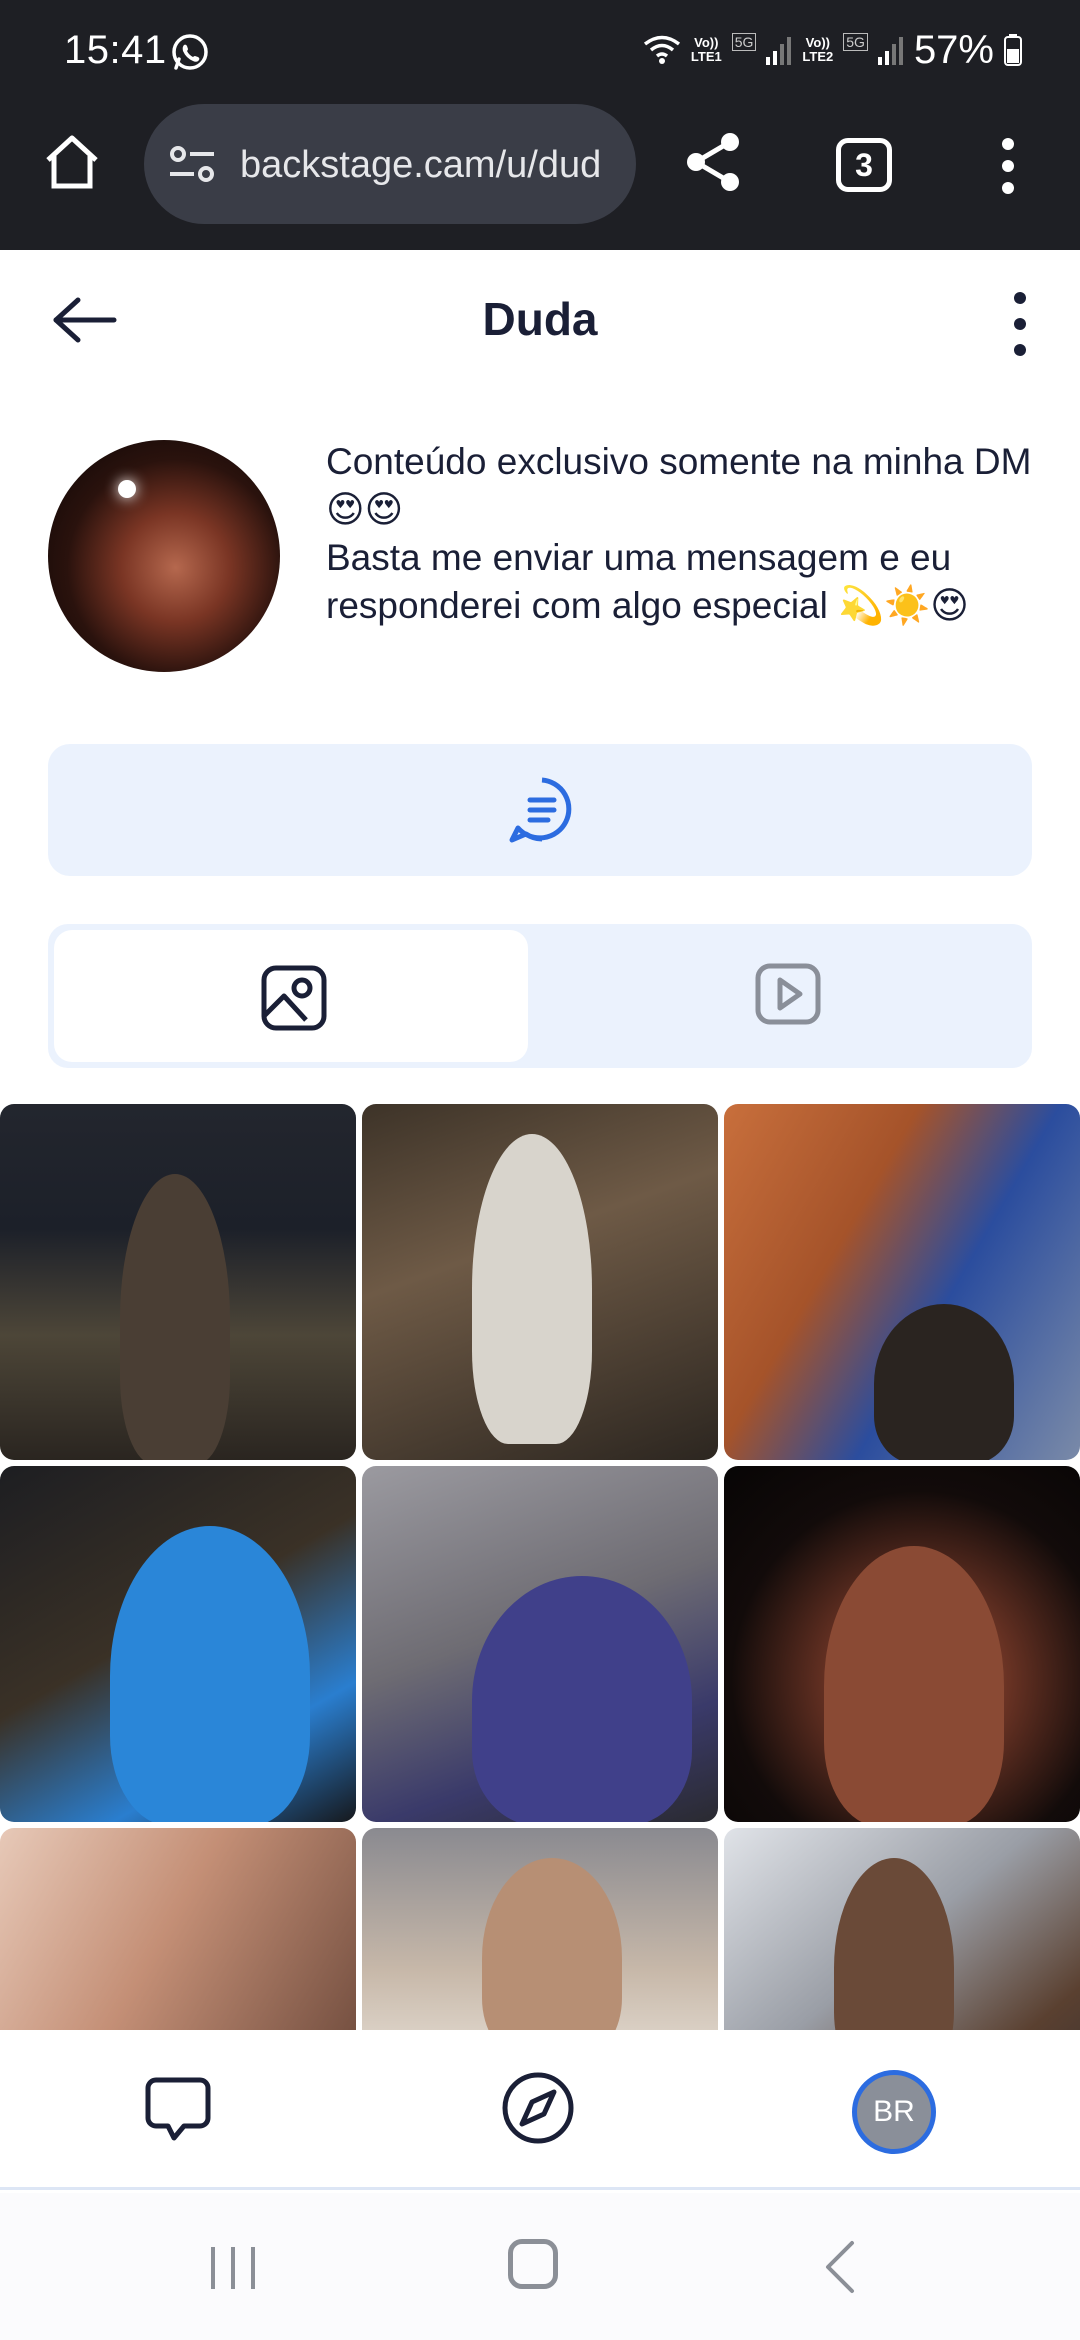 Image resolution: width=1080 pixels, height=2340 pixels. I want to click on browser-toolbar: backstage.cam/u/dud 3, so click(540, 165).